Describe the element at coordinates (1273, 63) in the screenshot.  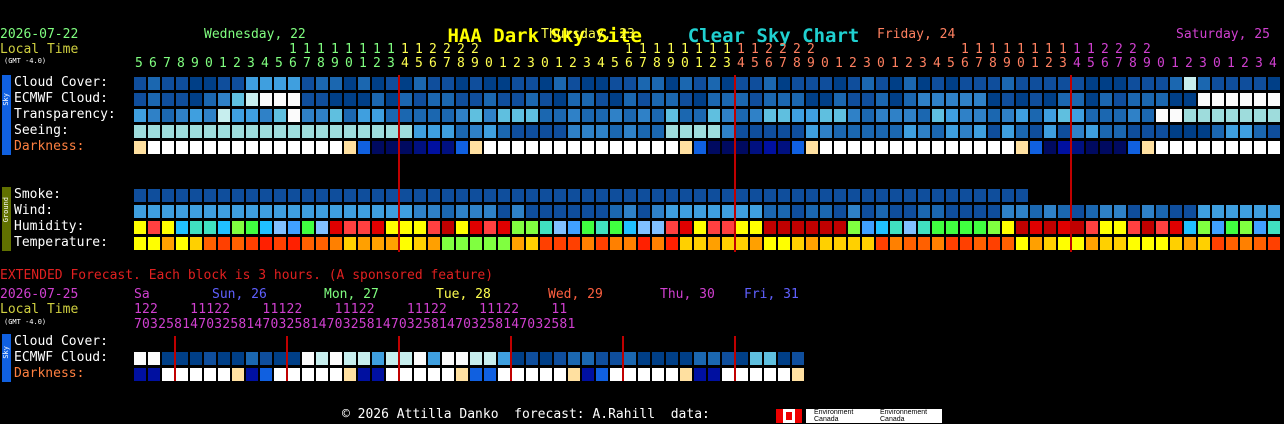
I see `hour-digit: 4` at that location.